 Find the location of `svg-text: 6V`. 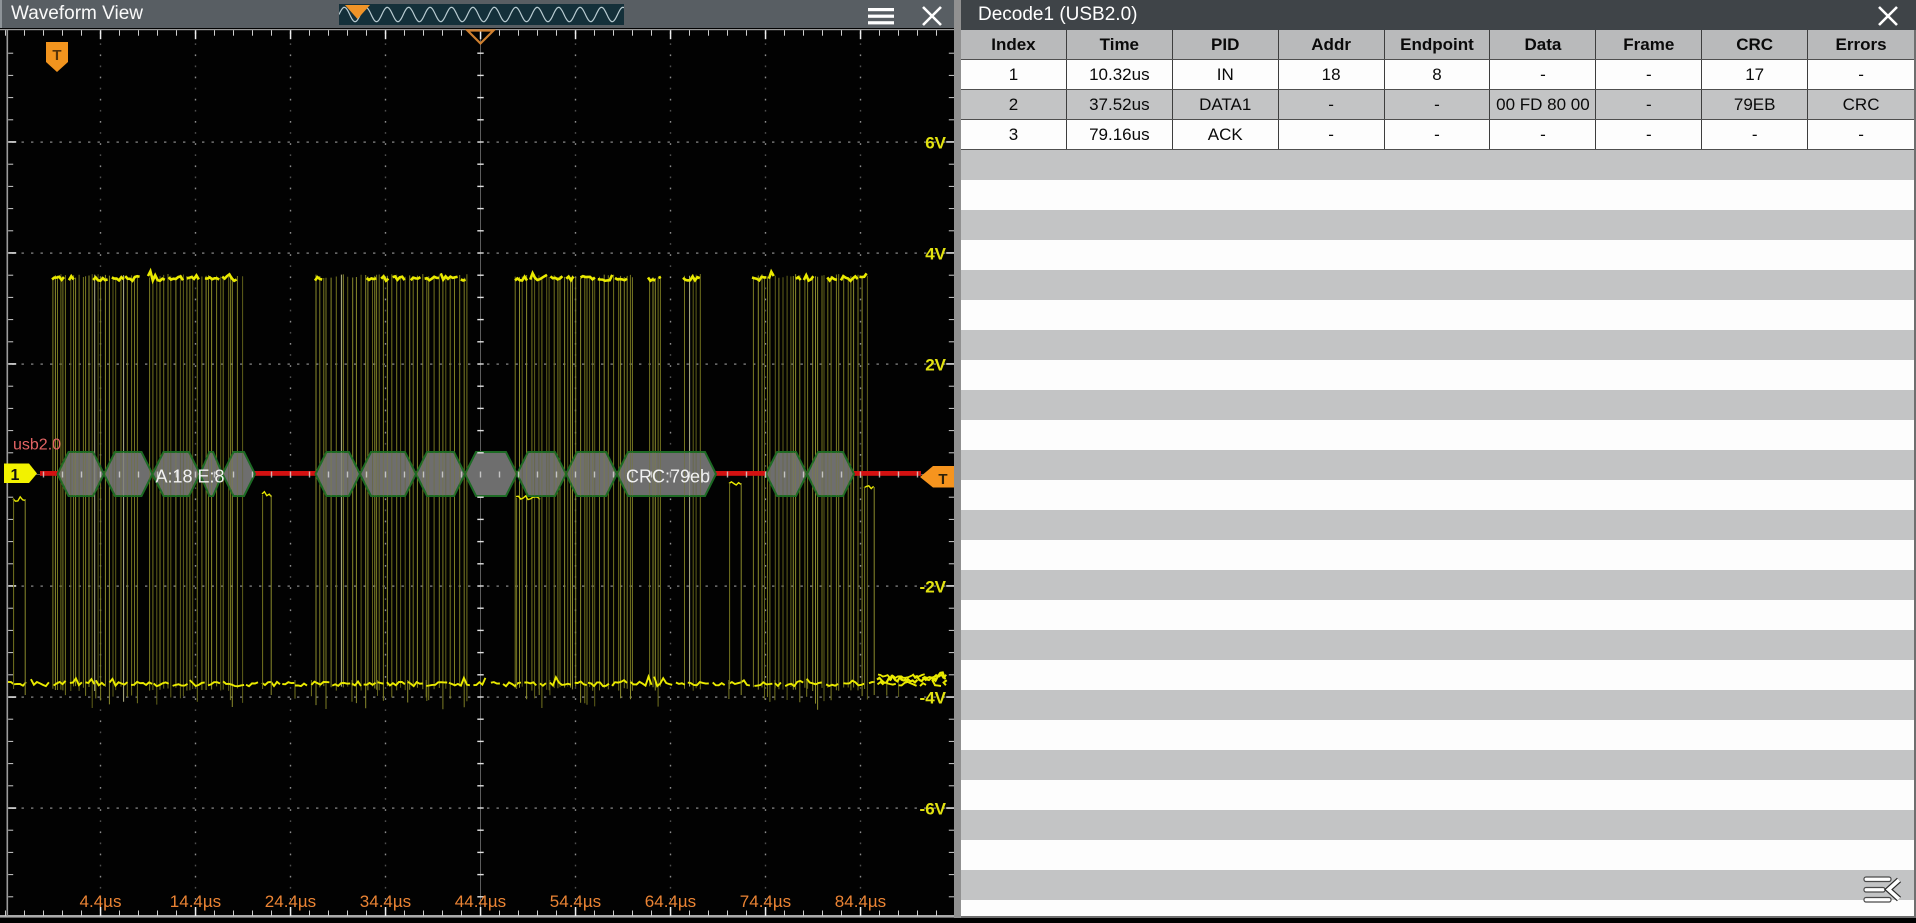

svg-text: 6V is located at coordinates (935, 143).